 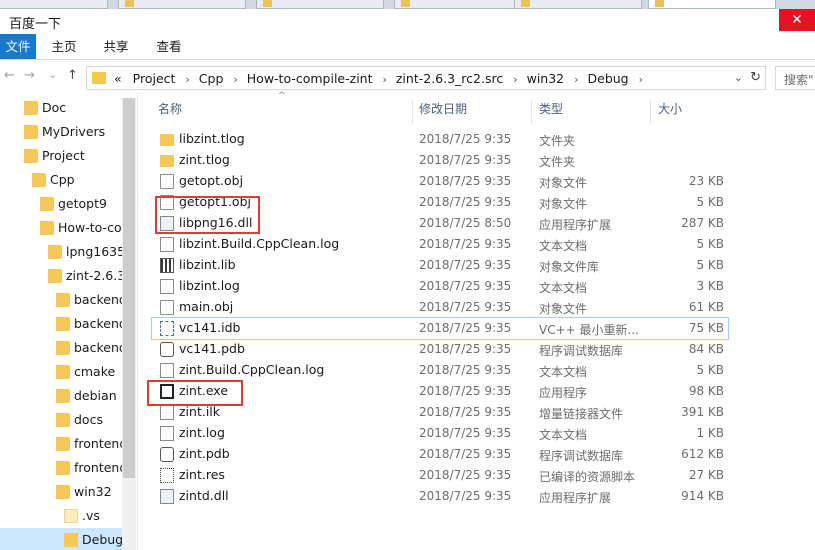 I want to click on file-size: 98 KB, so click(x=706, y=391).